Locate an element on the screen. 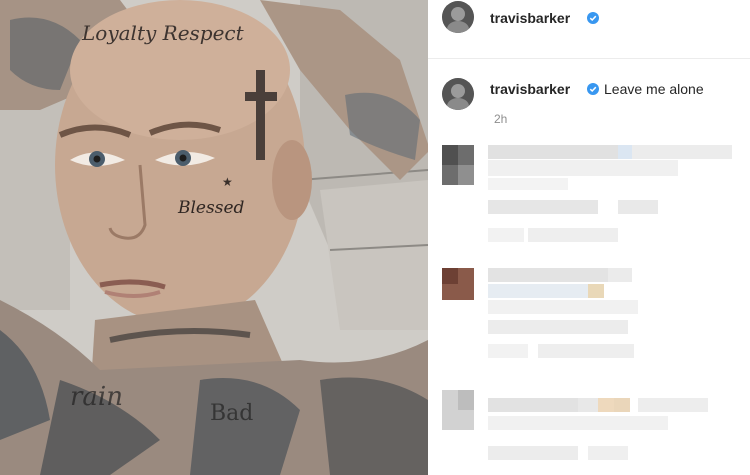 The height and width of the screenshot is (475, 750). neck-tattoo-text: Bad is located at coordinates (231, 413).